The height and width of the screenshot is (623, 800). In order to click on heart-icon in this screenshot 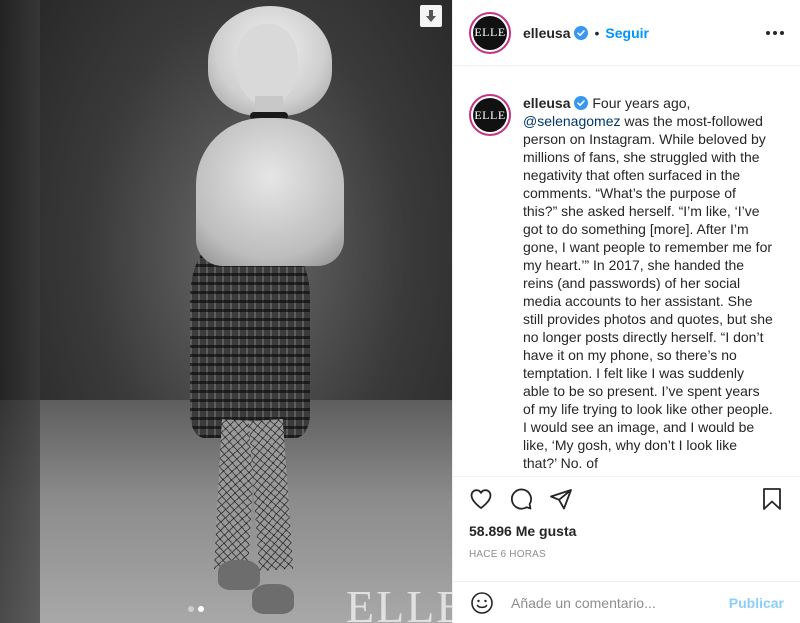, I will do `click(481, 499)`.